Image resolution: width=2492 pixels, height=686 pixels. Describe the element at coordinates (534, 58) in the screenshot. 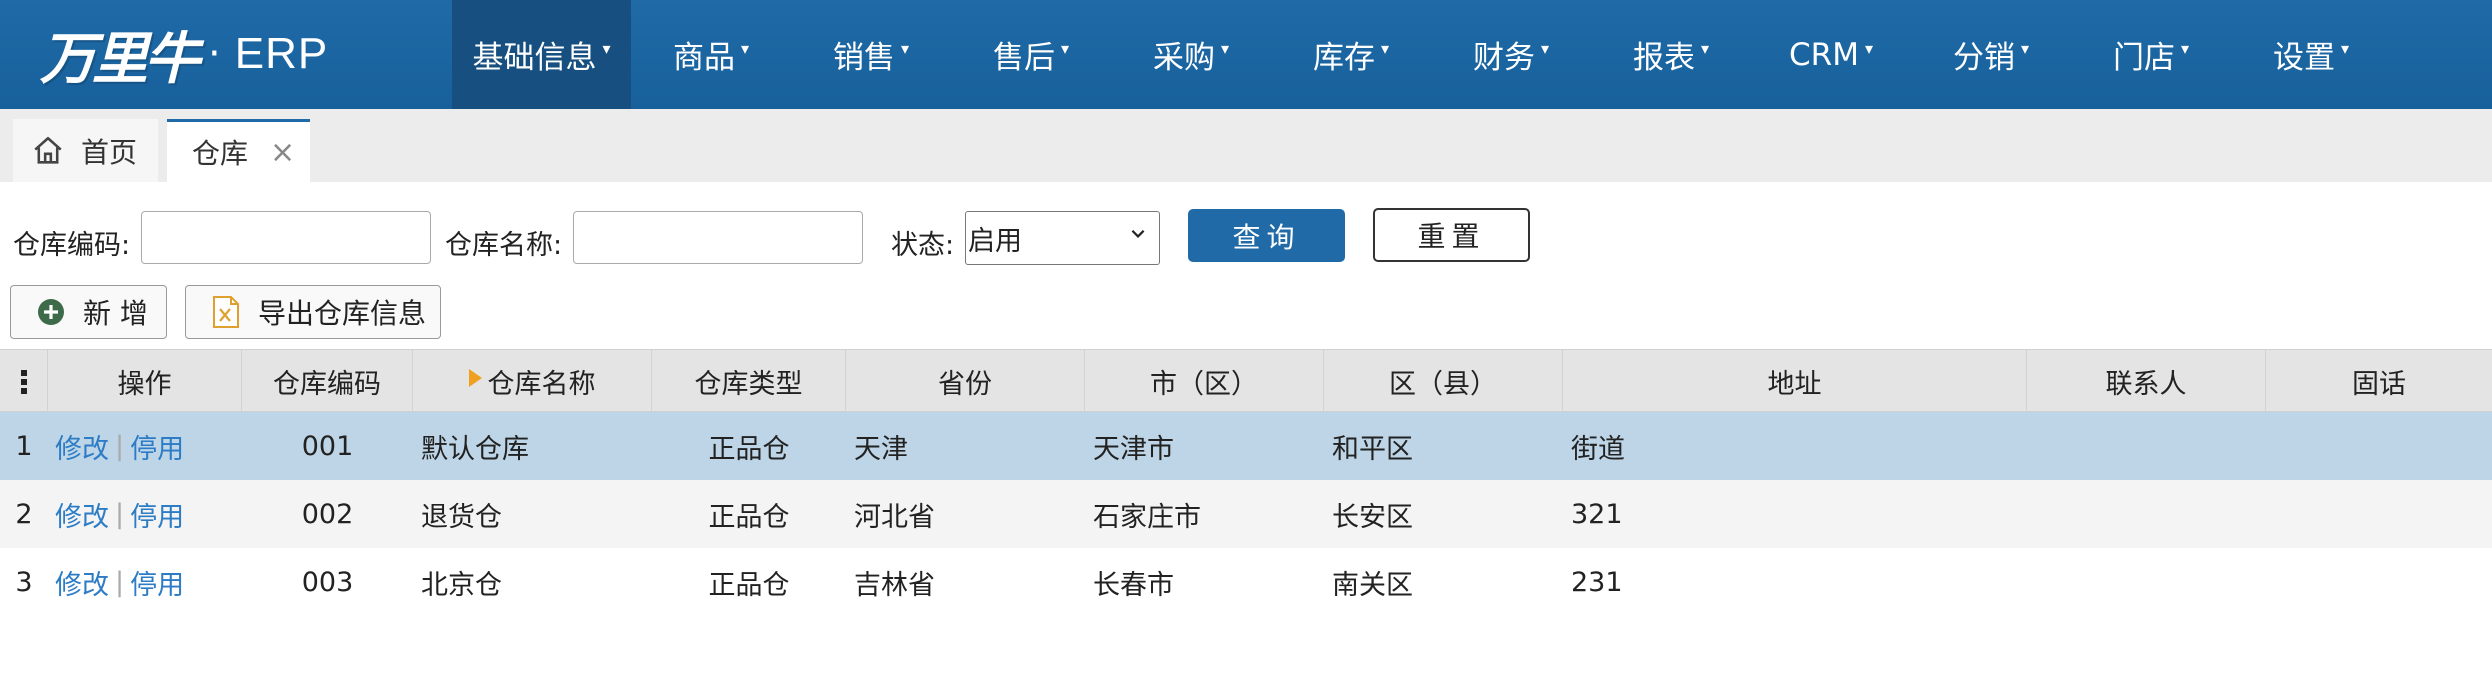

I see `nav-label: 基础信息` at that location.